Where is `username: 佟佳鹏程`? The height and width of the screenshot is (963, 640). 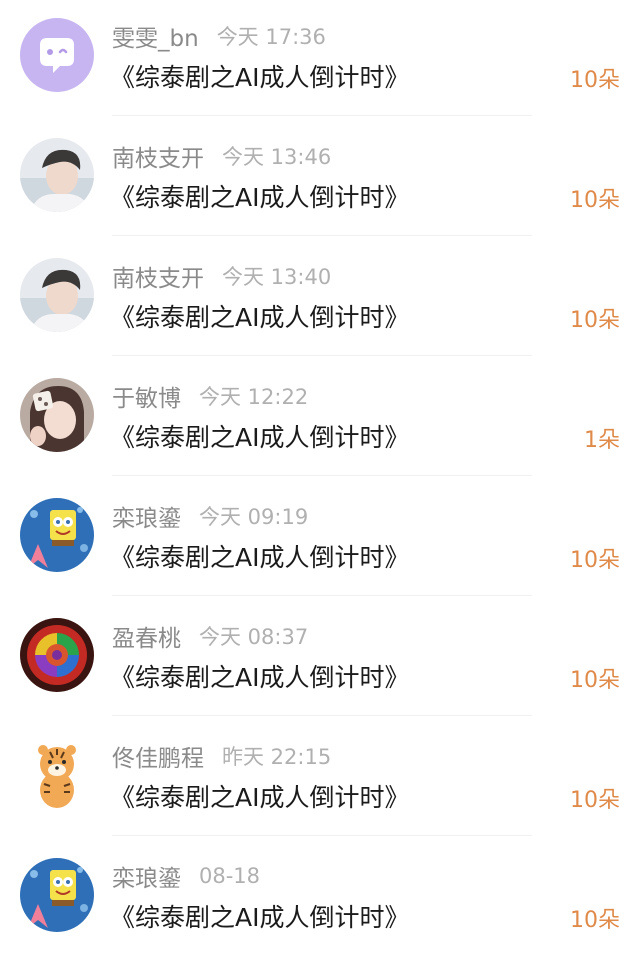
username: 佟佳鹏程 is located at coordinates (158, 756).